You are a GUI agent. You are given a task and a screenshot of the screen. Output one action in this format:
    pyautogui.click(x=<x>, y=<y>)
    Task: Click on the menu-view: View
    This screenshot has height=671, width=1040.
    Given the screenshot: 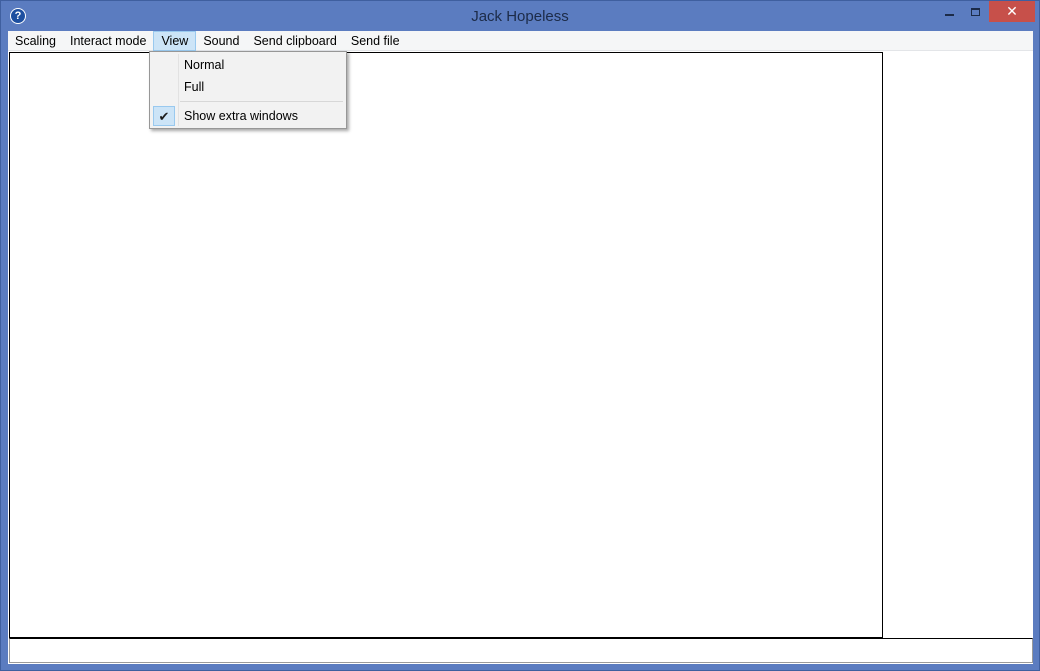 What is the action you would take?
    pyautogui.click(x=175, y=40)
    